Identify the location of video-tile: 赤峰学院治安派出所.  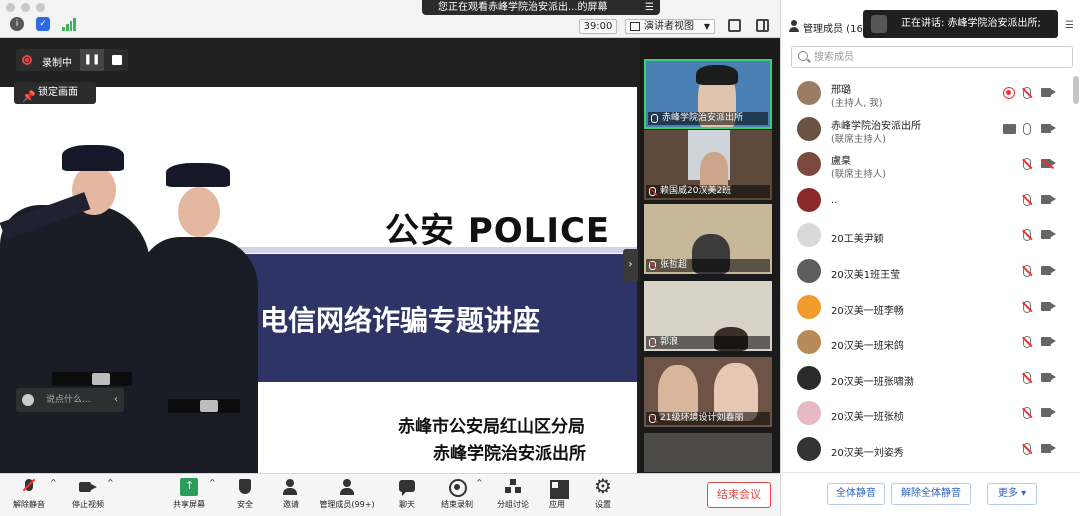
(708, 94).